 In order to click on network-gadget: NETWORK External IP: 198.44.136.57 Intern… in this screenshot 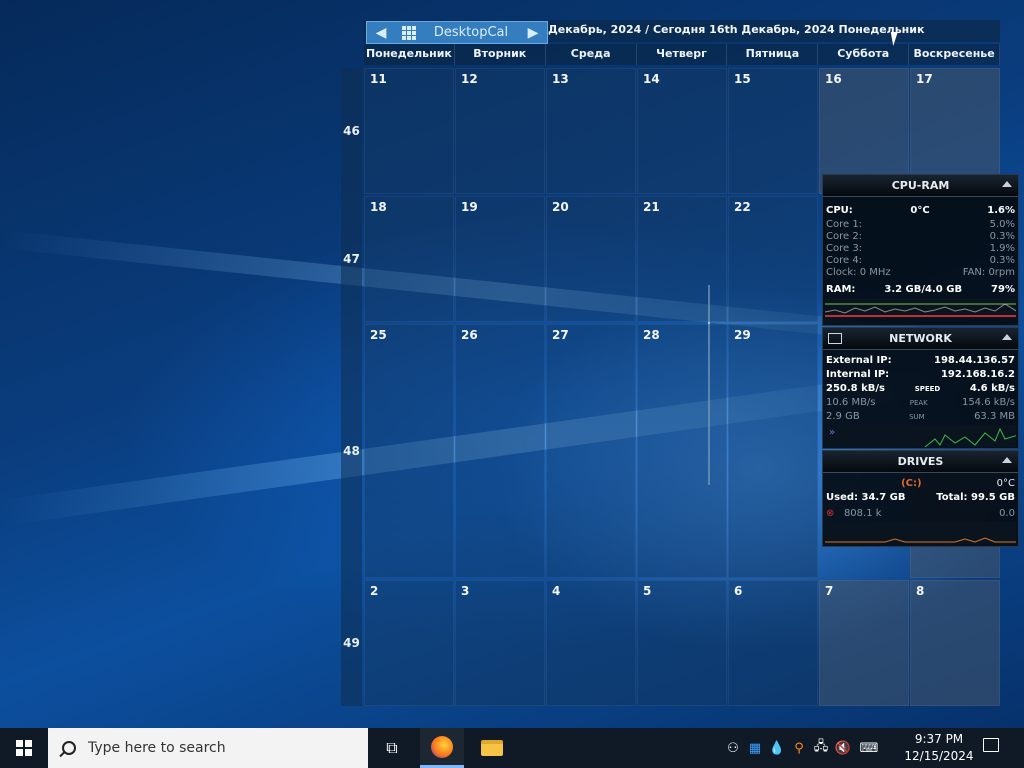, I will do `click(920, 388)`.